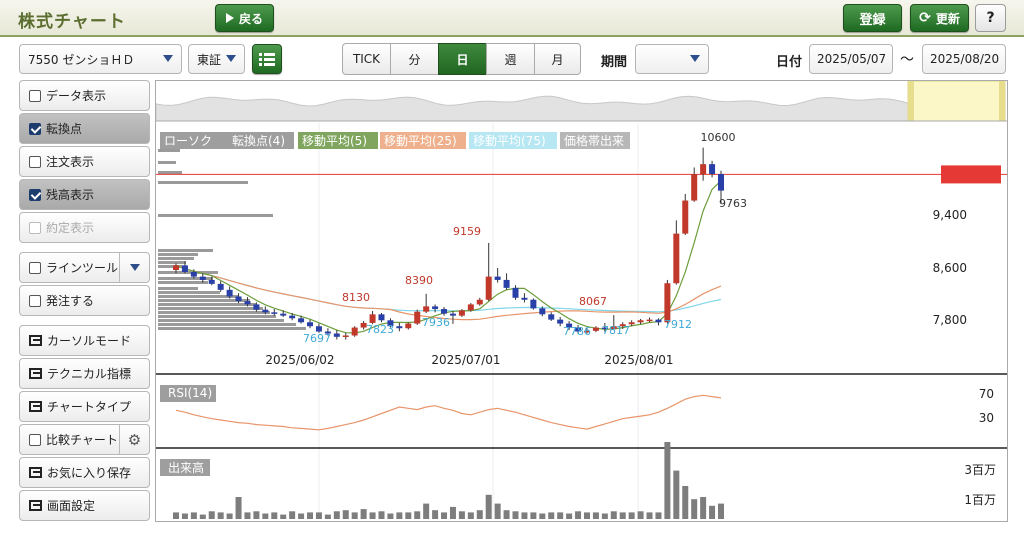 Image resolution: width=1024 pixels, height=534 pixels. I want to click on interval-minute: 分, so click(414, 59).